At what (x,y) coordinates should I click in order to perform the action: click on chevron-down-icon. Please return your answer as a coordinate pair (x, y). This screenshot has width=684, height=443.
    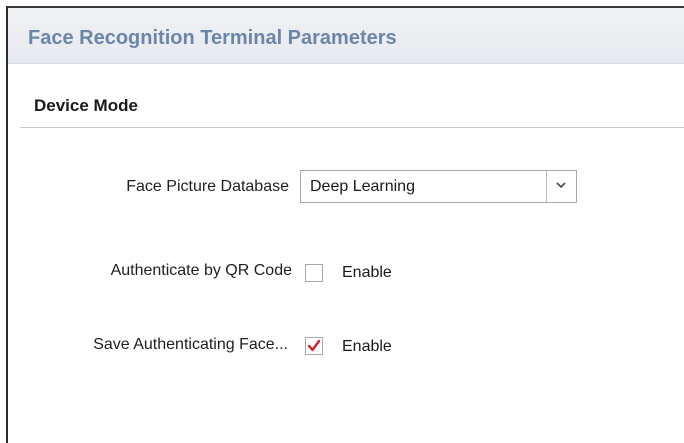
    Looking at the image, I should click on (561, 185).